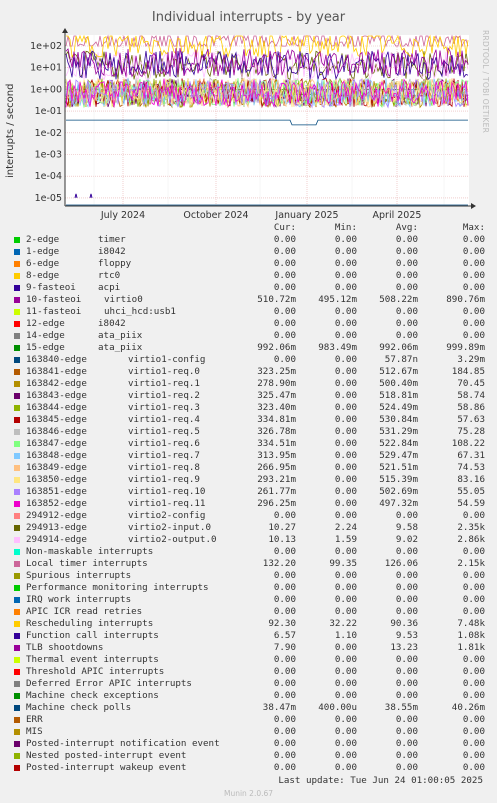 This screenshot has width=497, height=803. Describe the element at coordinates (468, 707) in the screenshot. I see `legend-max: 40.26m` at that location.